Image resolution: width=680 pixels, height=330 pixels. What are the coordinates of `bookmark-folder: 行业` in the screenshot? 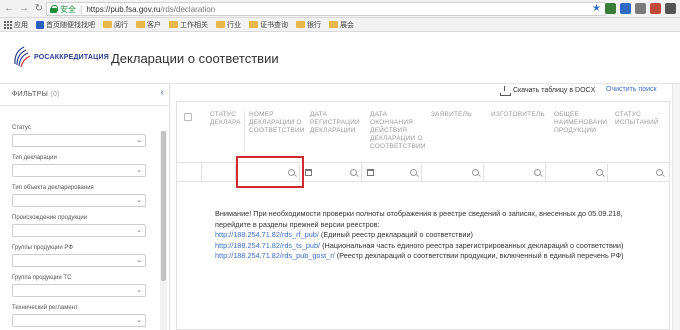 It's located at (228, 25).